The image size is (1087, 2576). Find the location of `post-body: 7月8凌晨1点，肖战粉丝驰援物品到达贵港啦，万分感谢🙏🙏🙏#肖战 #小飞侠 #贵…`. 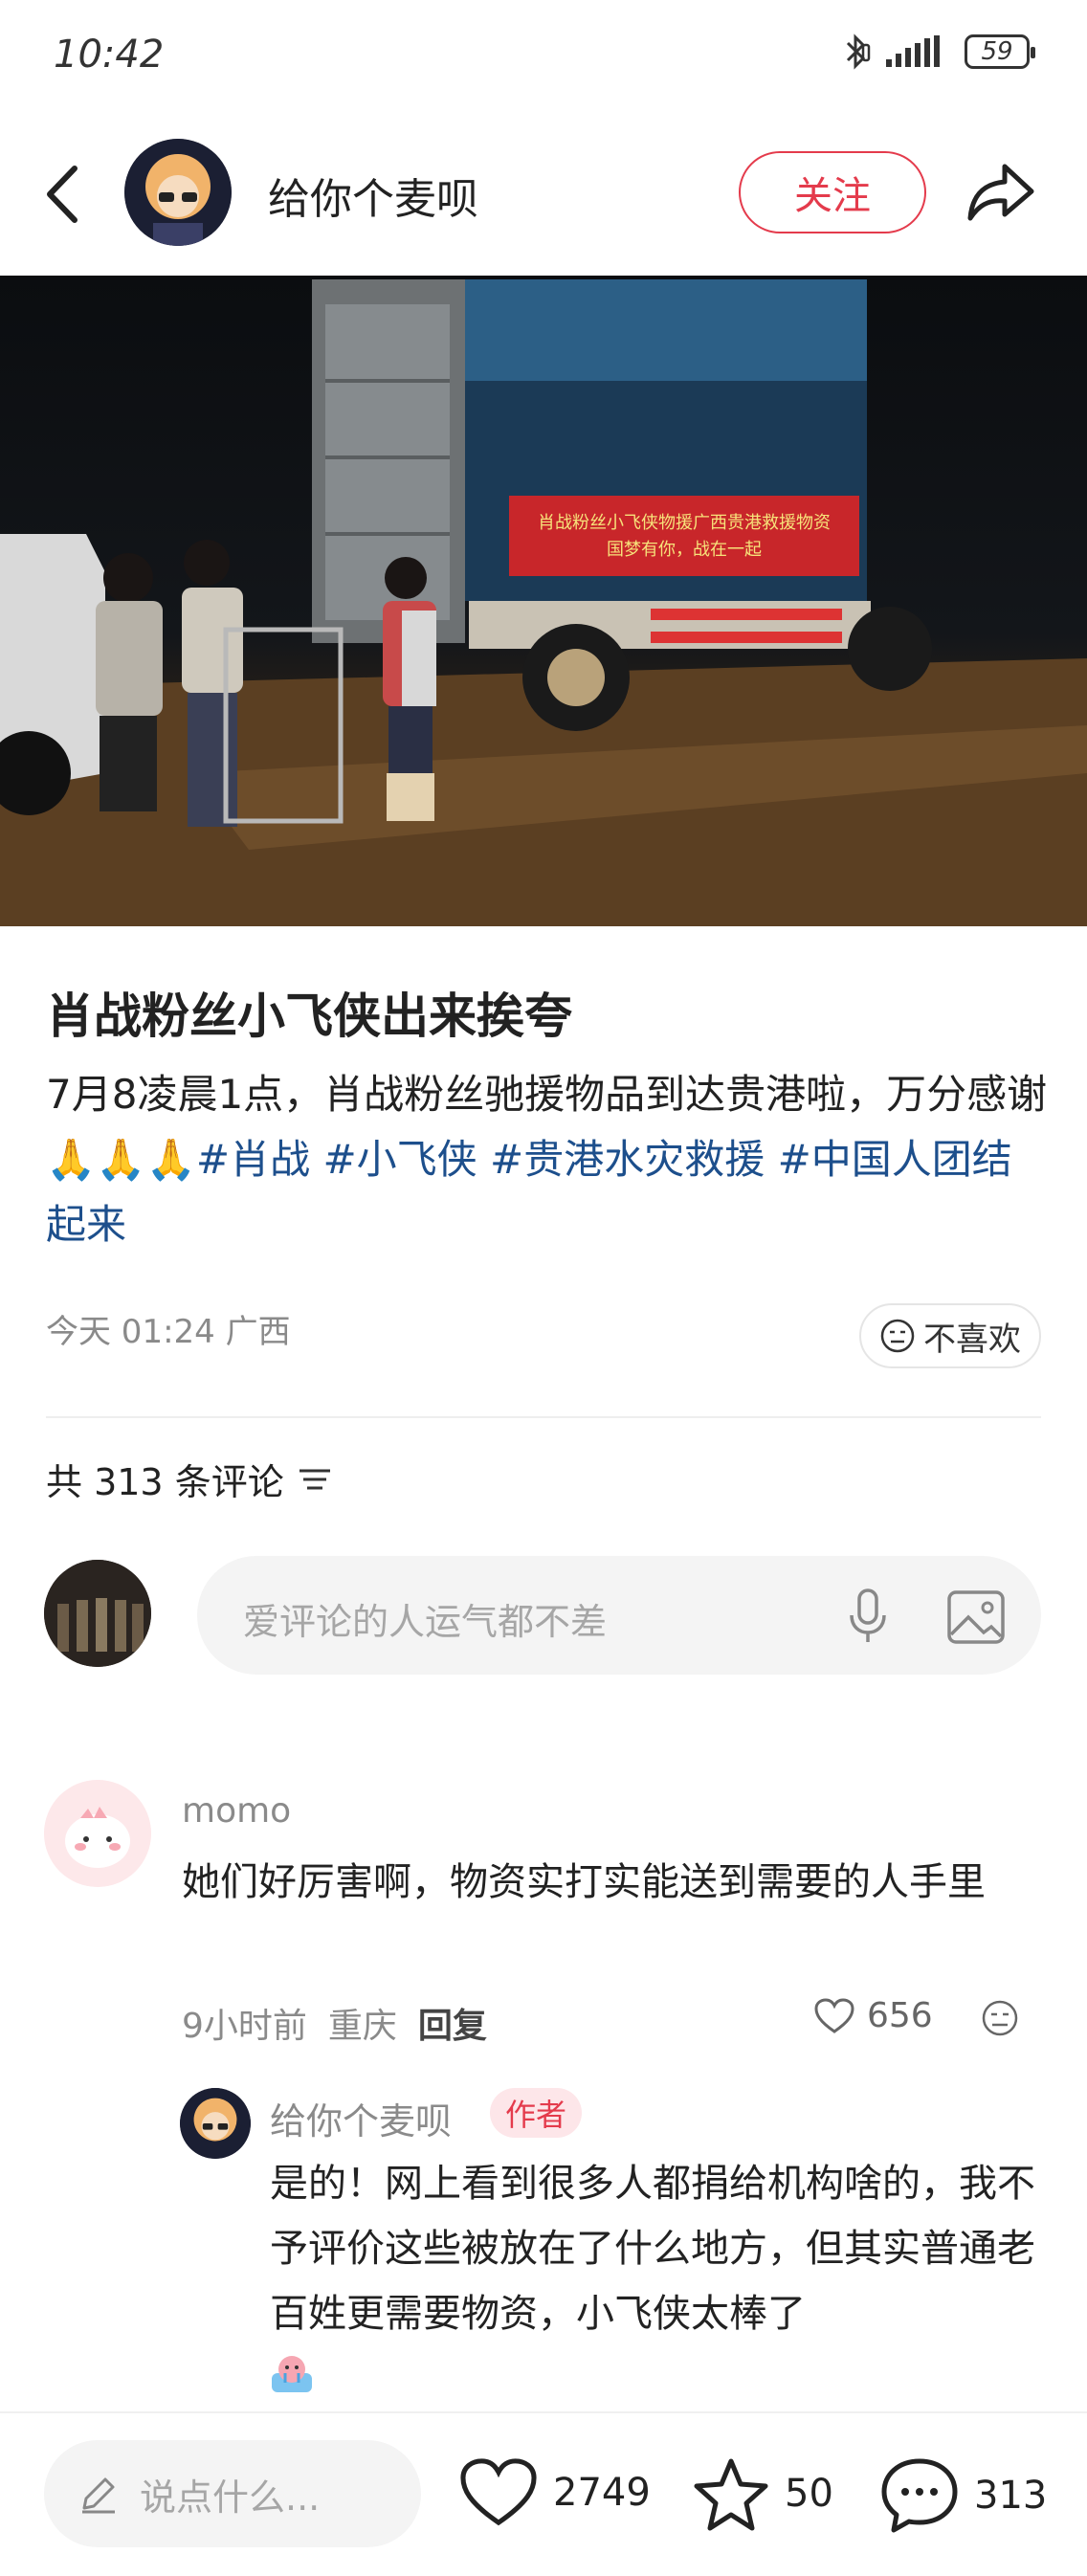

post-body: 7月8凌晨1点，肖战粉丝驰援物品到达贵港啦，万分感谢🙏🙏🙏#肖战 #小飞侠 #贵… is located at coordinates (549, 1159).